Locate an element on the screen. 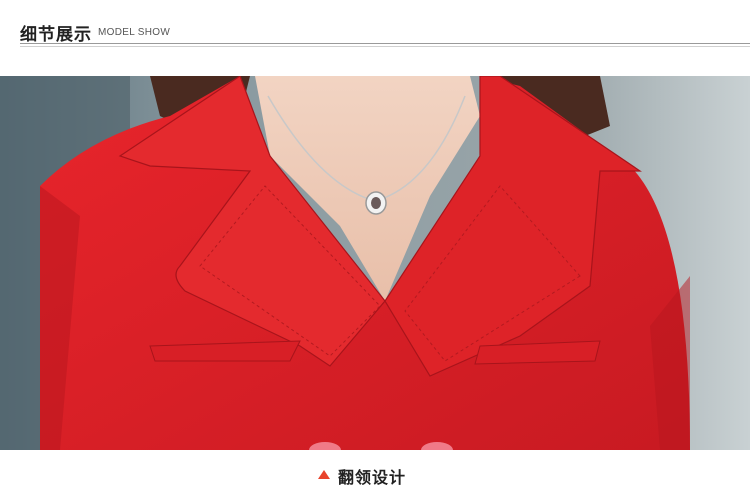  section-subtitle: MODEL SHOW is located at coordinates (134, 32).